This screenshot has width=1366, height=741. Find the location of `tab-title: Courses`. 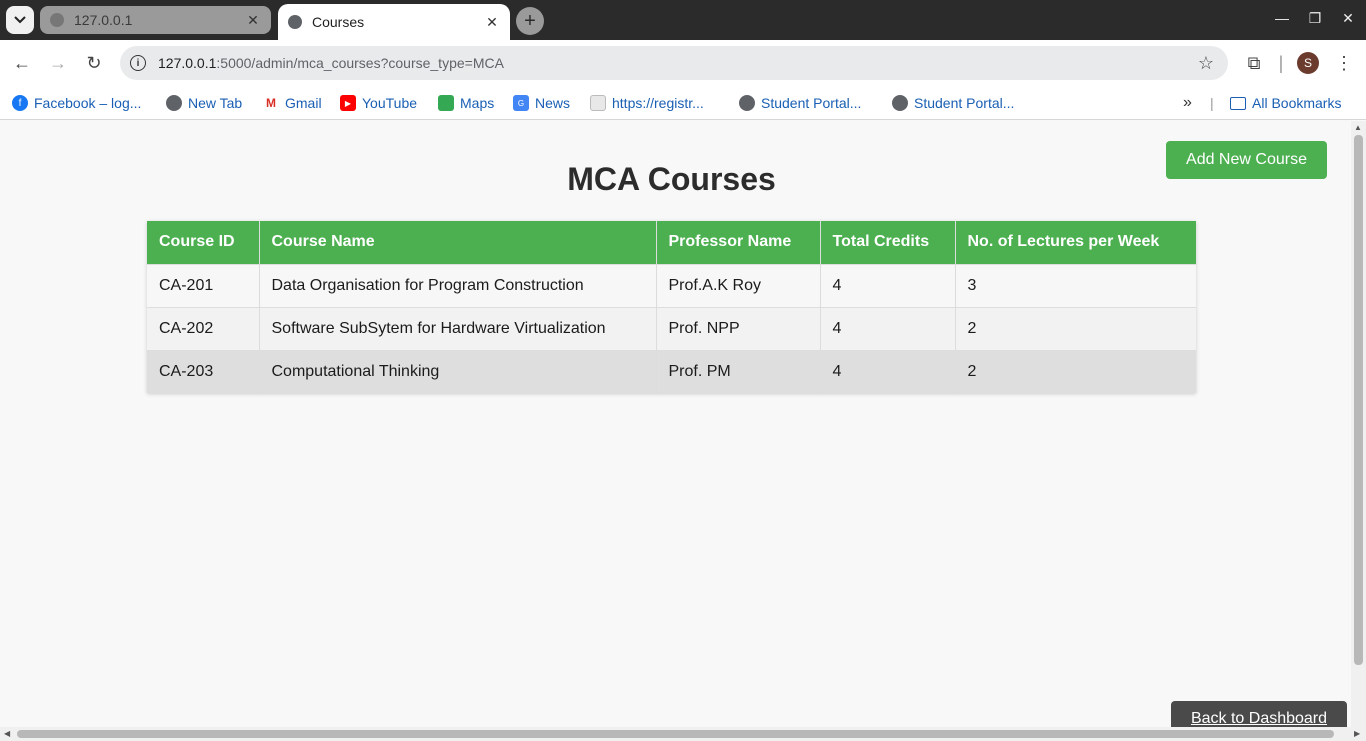

tab-title: Courses is located at coordinates (338, 22).